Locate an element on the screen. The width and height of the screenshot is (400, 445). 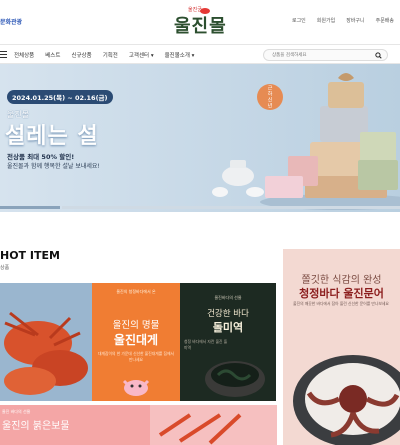
octopus-card-title-a: 쫄깃한 식감의 완성 is located at coordinates (341, 280).